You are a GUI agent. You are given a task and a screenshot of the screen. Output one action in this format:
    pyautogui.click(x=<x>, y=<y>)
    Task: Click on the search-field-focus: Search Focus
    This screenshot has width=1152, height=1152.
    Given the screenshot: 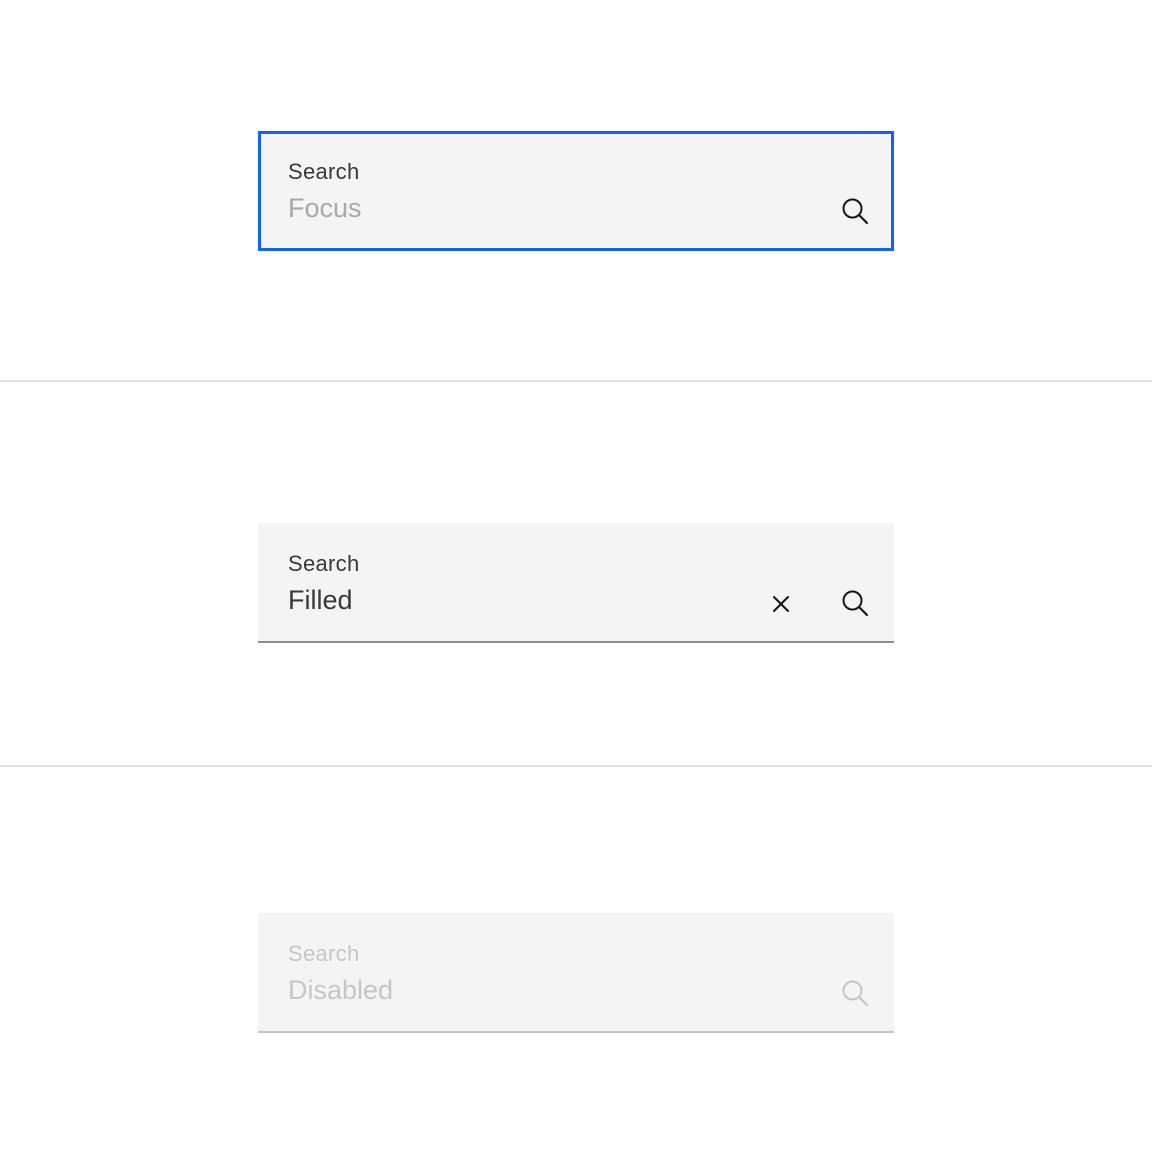 What is the action you would take?
    pyautogui.click(x=576, y=191)
    